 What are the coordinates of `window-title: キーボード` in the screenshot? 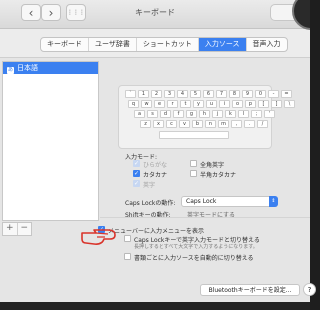 It's located at (155, 12).